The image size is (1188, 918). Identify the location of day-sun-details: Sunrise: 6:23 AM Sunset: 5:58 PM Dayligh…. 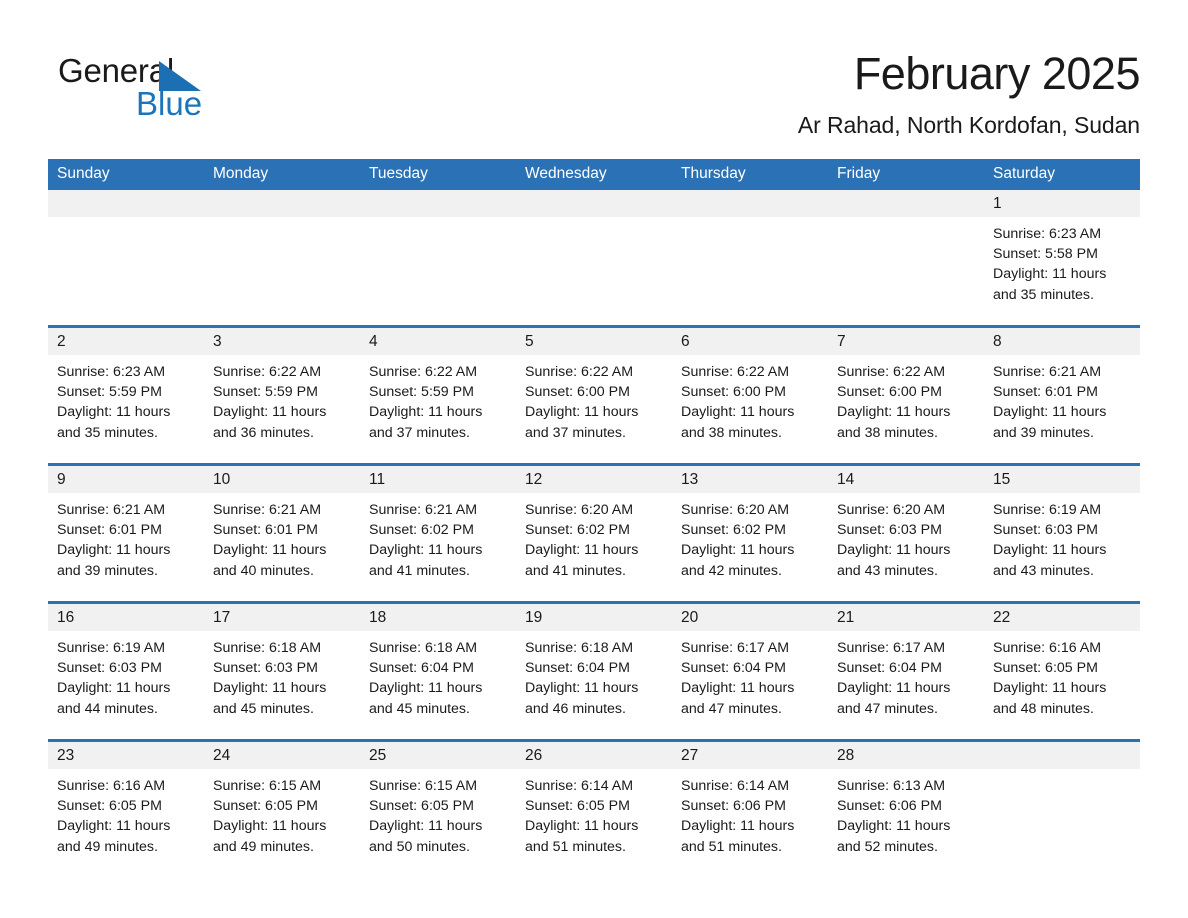
(1050, 264).